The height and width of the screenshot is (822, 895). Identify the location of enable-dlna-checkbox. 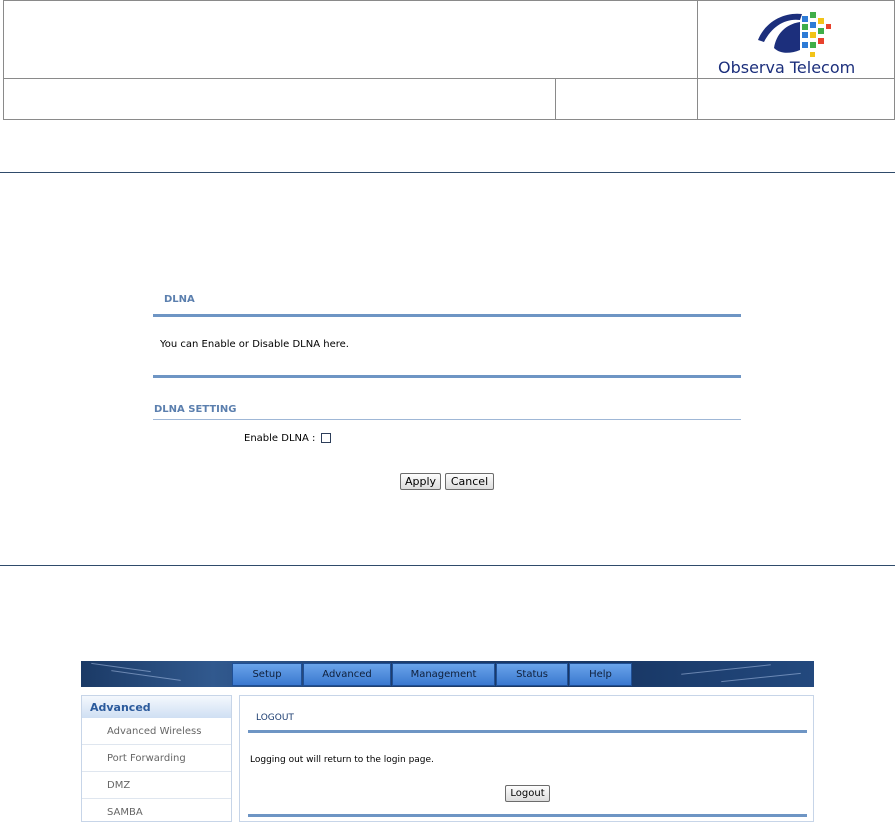
(326, 438).